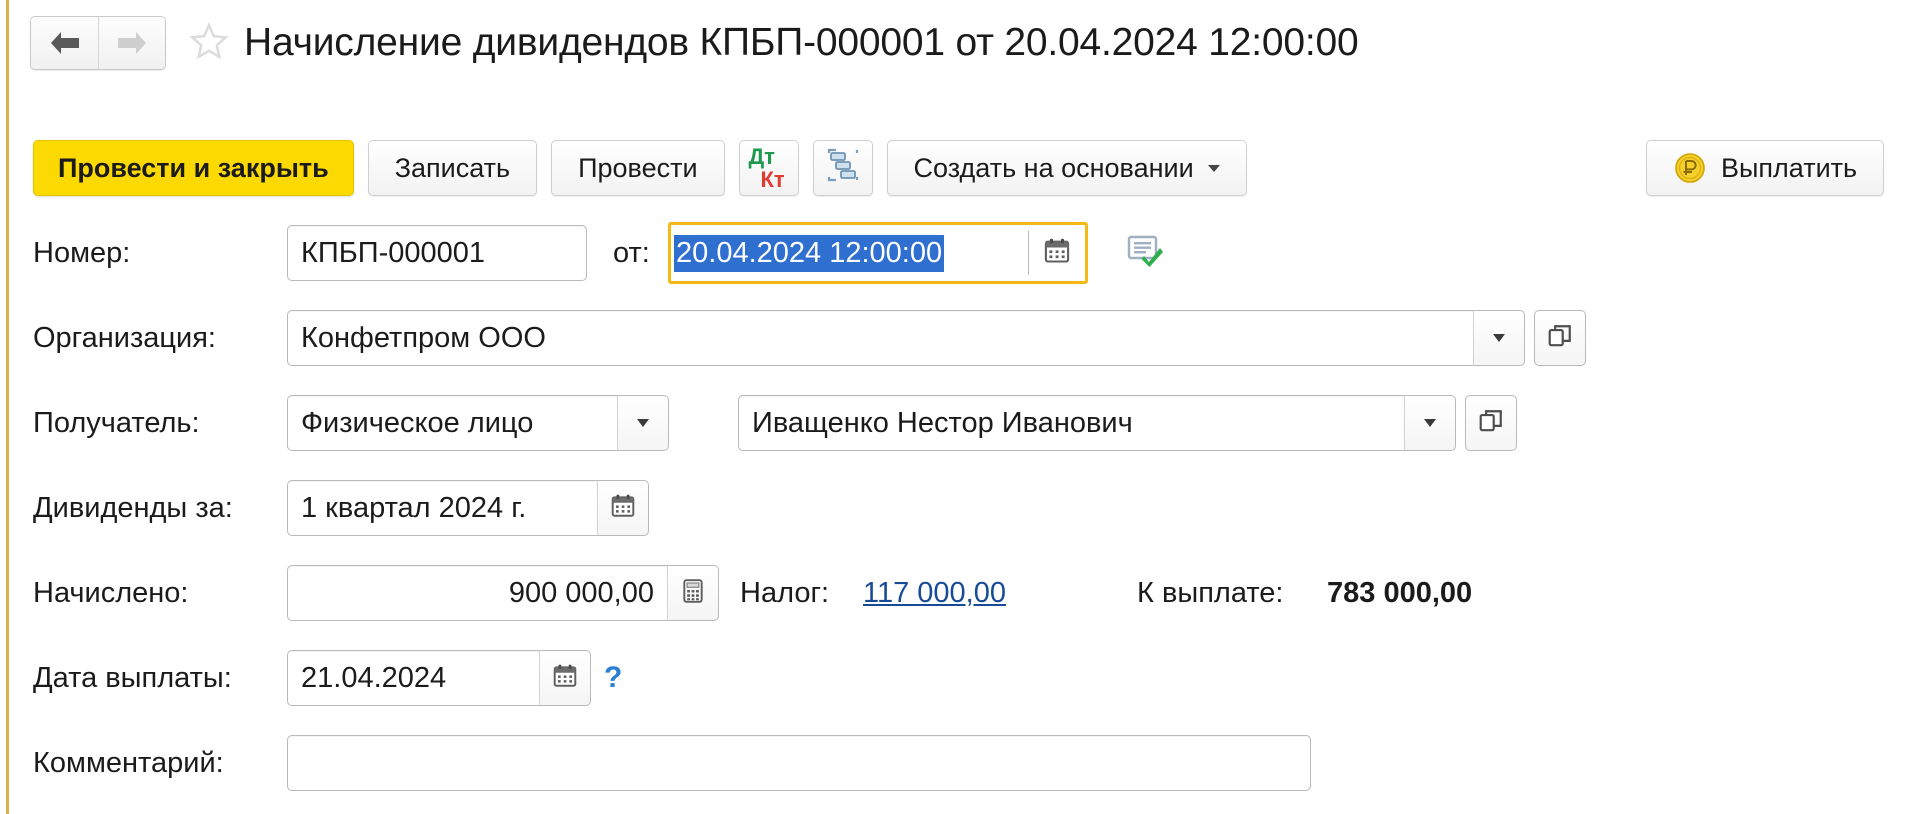  Describe the element at coordinates (772, 179) in the screenshot. I see `kt-label: Кт` at that location.